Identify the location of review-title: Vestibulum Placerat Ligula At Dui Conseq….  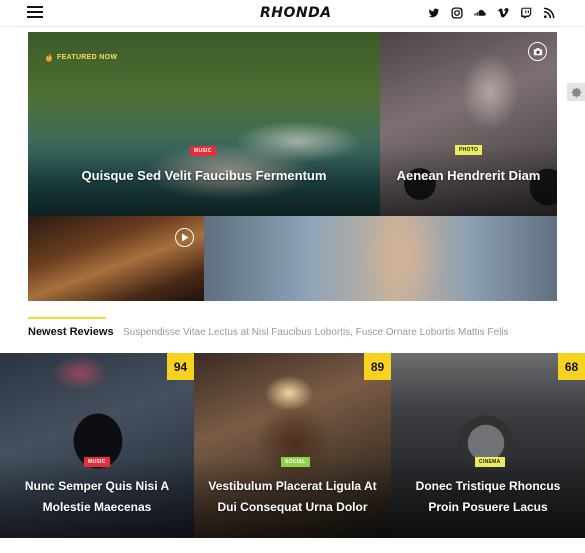
(292, 497).